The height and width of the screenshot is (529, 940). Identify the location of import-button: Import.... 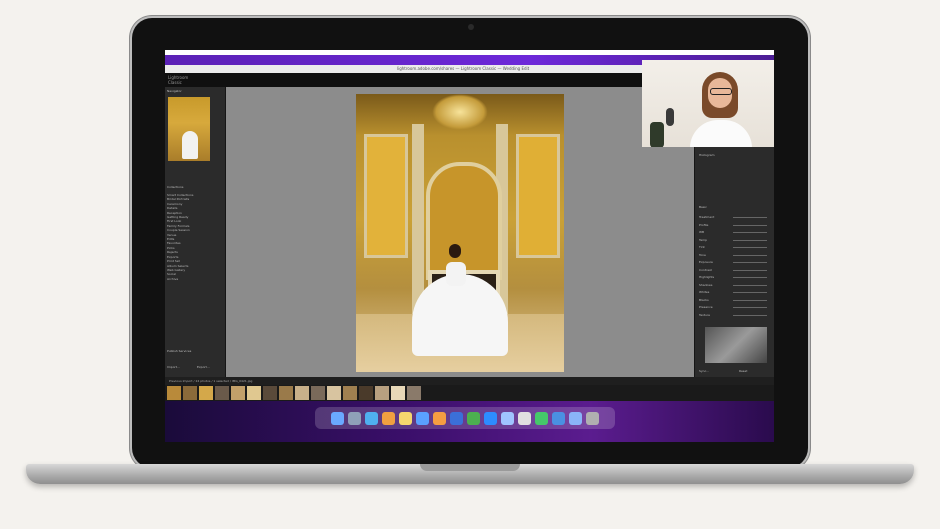
(173, 367).